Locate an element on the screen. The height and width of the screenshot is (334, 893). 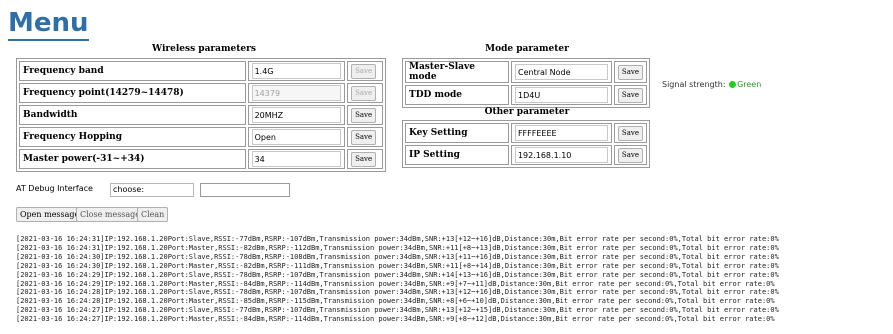
ip-setting-field is located at coordinates (561, 155).